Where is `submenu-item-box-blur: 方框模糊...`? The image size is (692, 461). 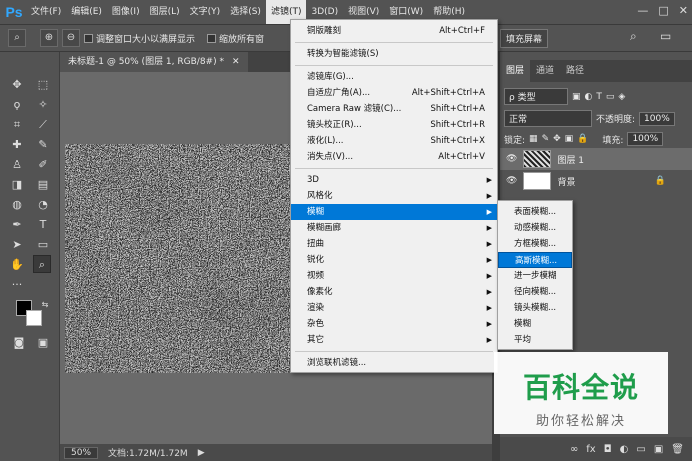 submenu-item-box-blur: 方框模糊... is located at coordinates (535, 244).